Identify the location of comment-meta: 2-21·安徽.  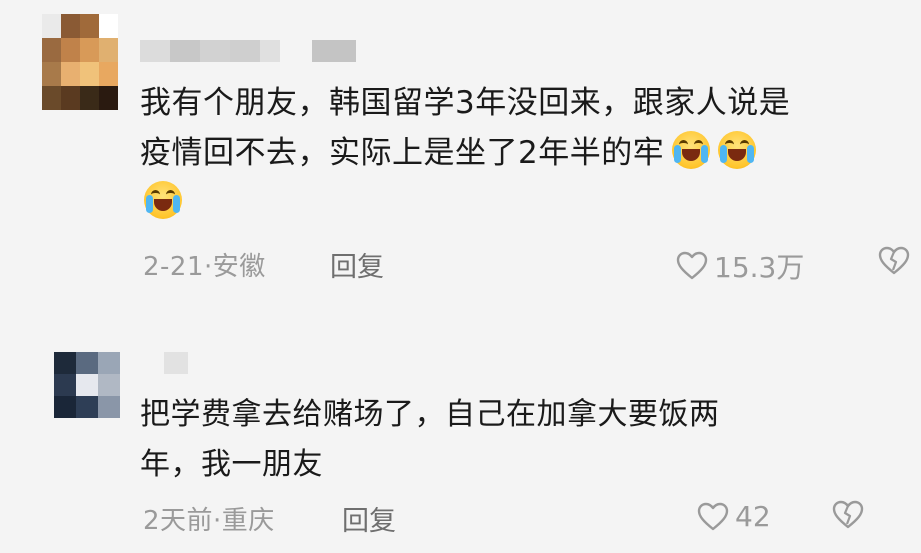
(204, 267).